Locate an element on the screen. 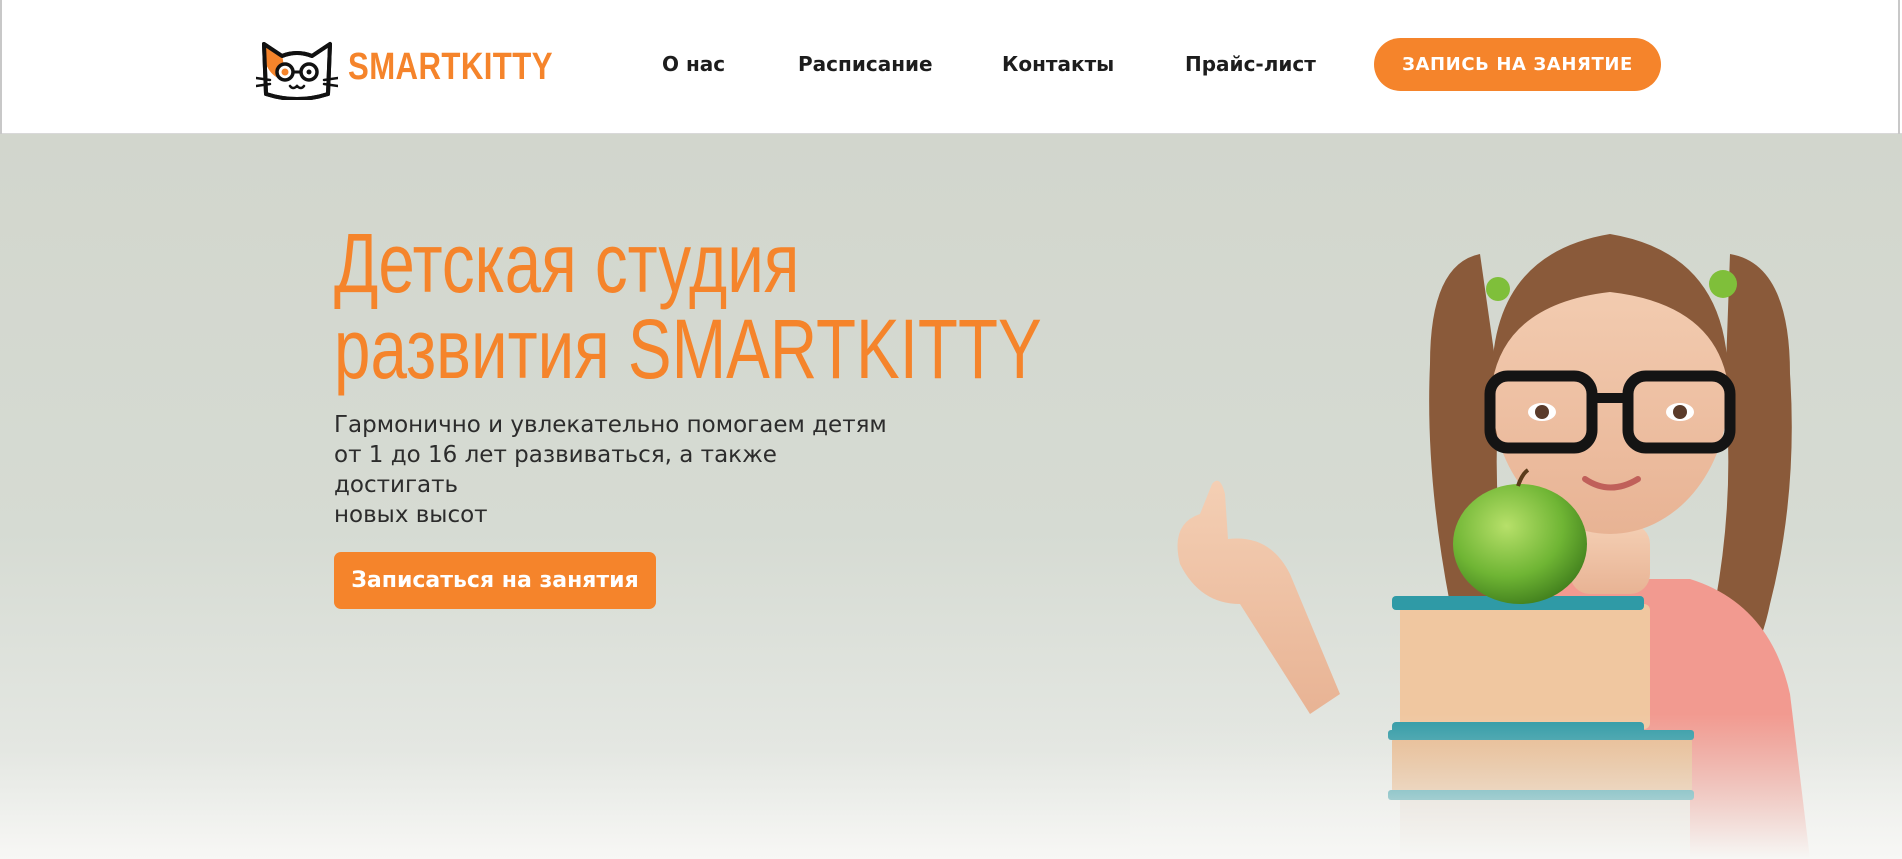  signup-button-hero: Записаться на занятия is located at coordinates (495, 580).